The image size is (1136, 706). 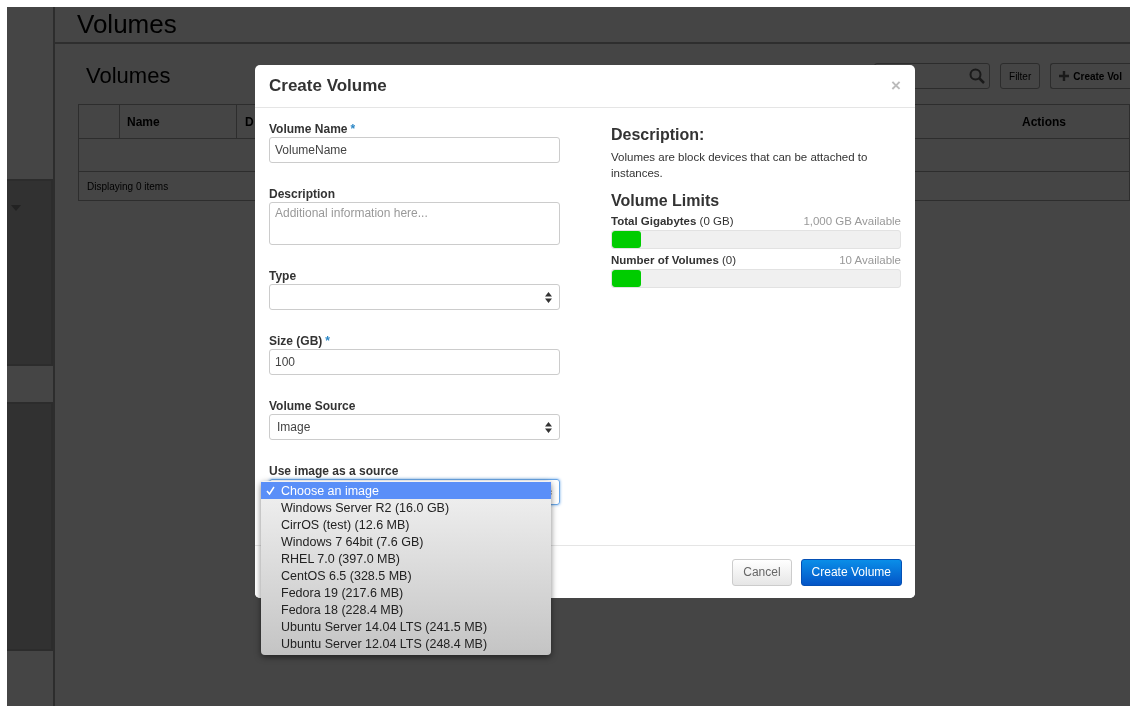 What do you see at coordinates (406, 541) in the screenshot?
I see `dropdown-option: Windows 7 64bit (7.6 GB)` at bounding box center [406, 541].